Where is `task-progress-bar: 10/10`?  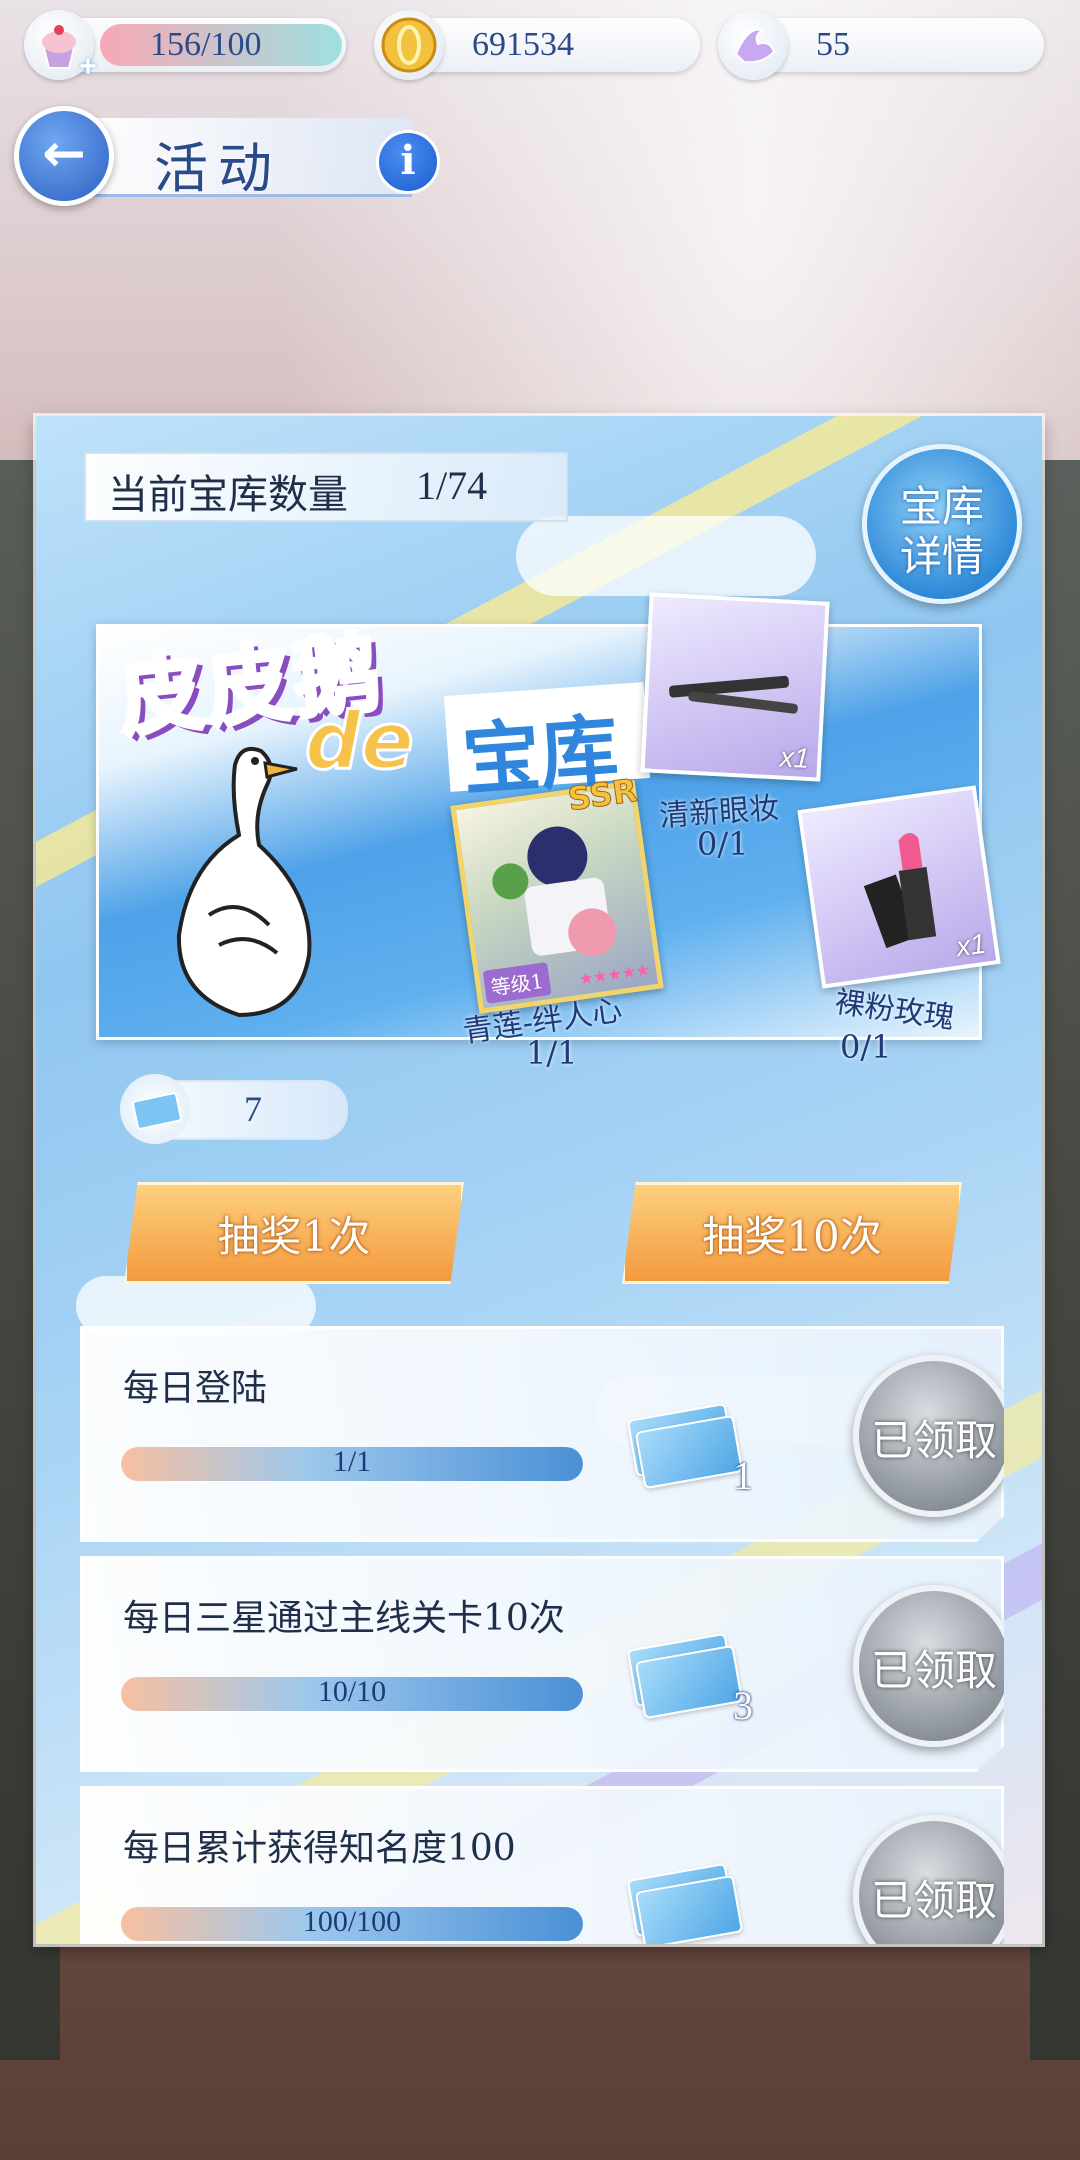
task-progress-bar: 10/10 is located at coordinates (352, 1694).